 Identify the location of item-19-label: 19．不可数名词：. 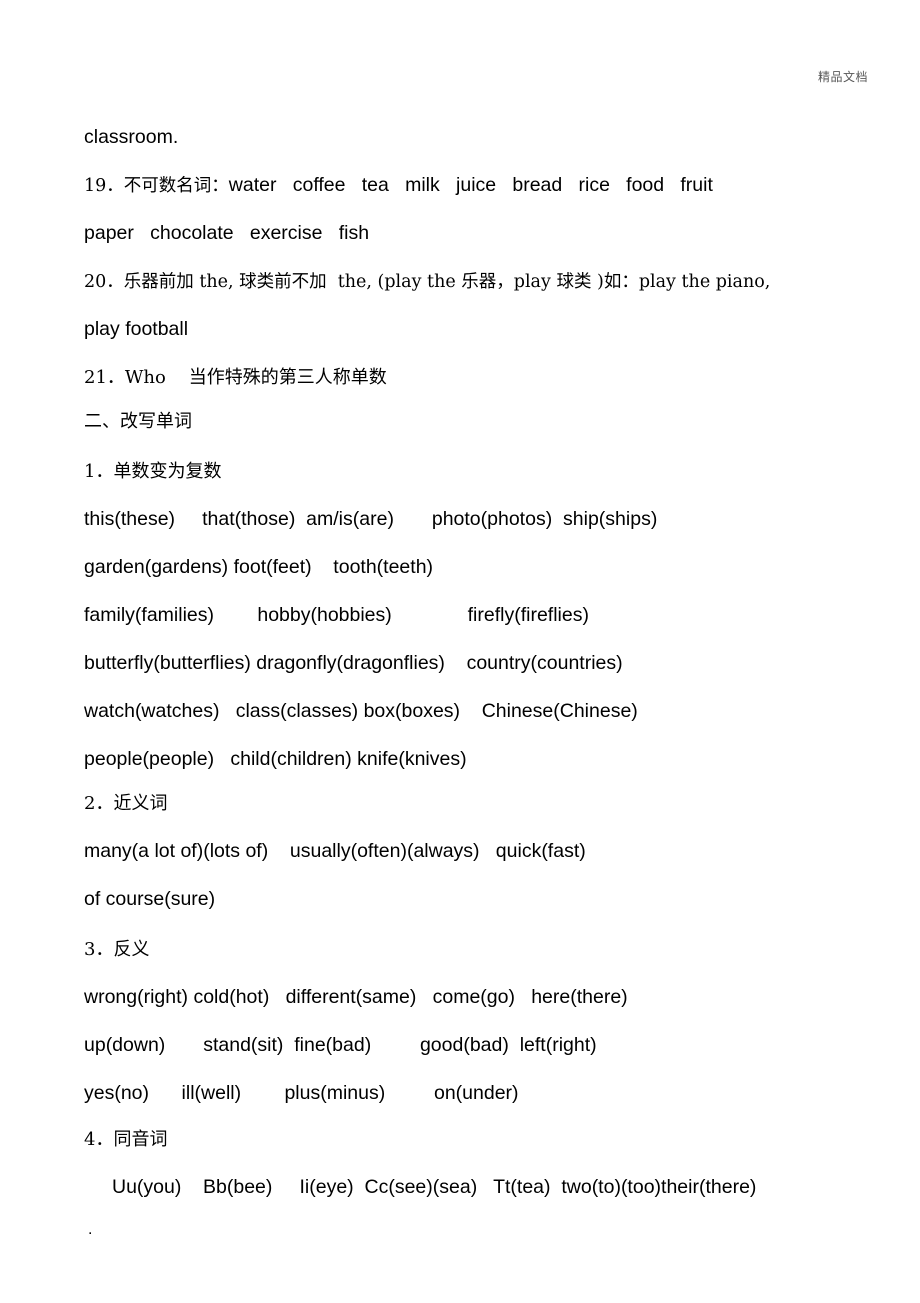
(156, 185).